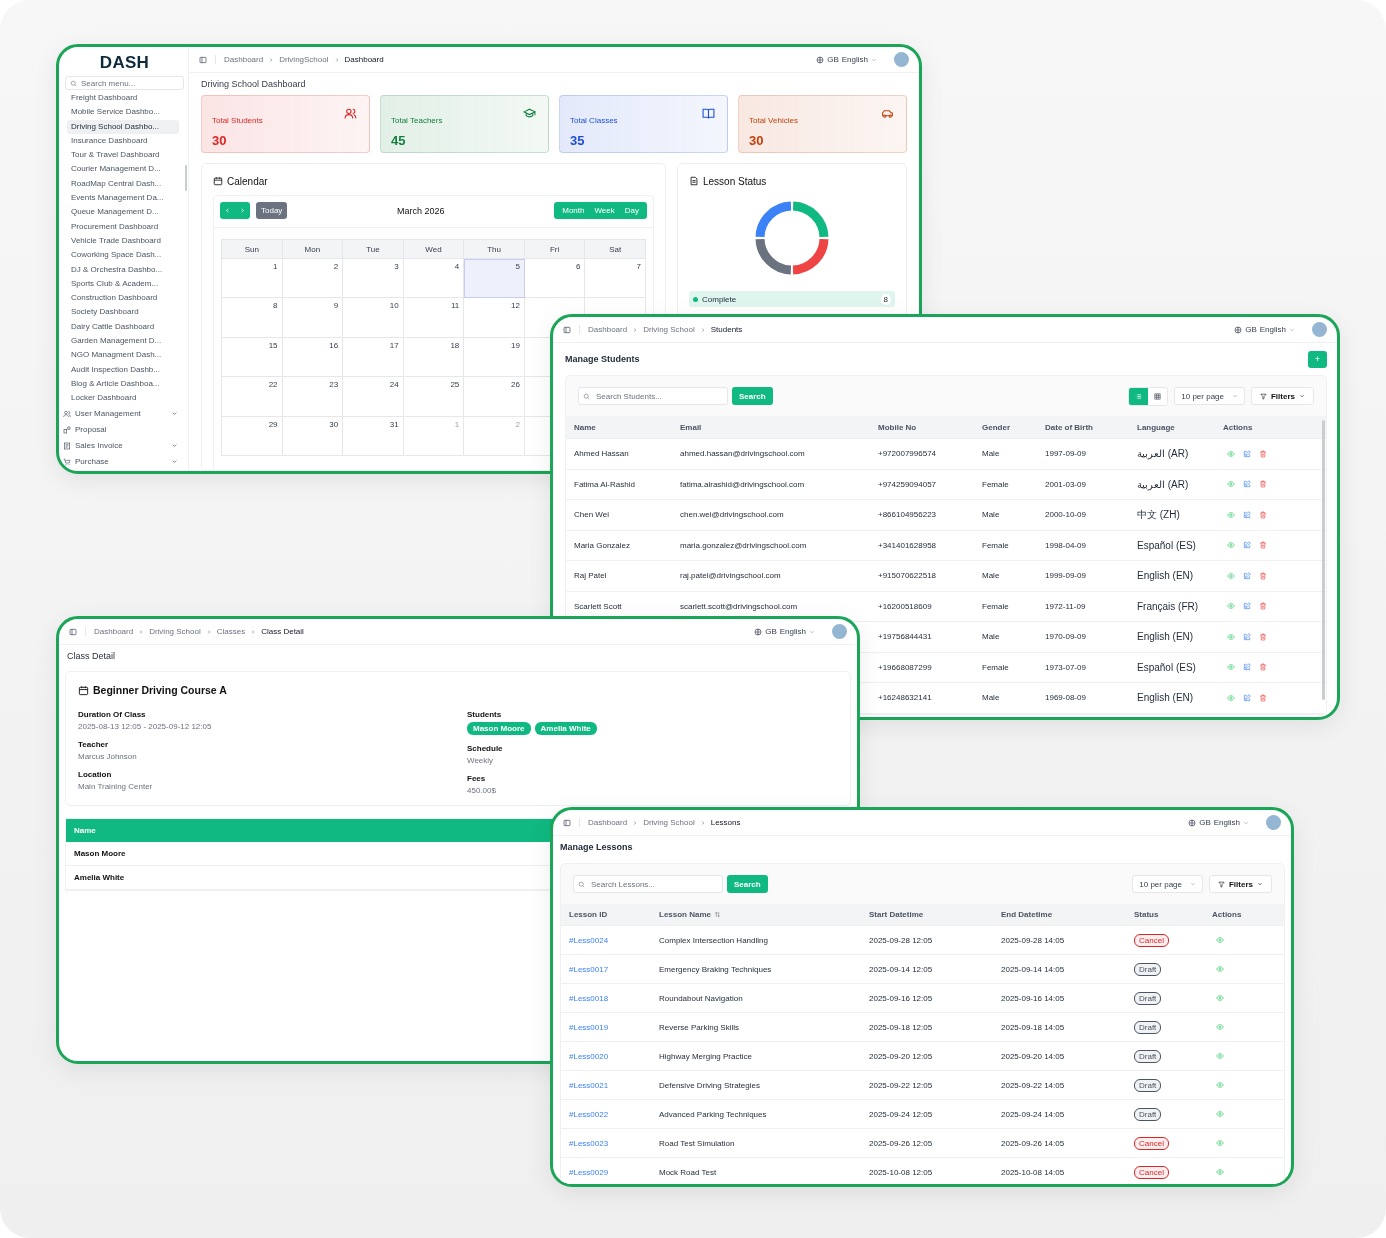  What do you see at coordinates (718, 914) in the screenshot?
I see `sort-icon` at bounding box center [718, 914].